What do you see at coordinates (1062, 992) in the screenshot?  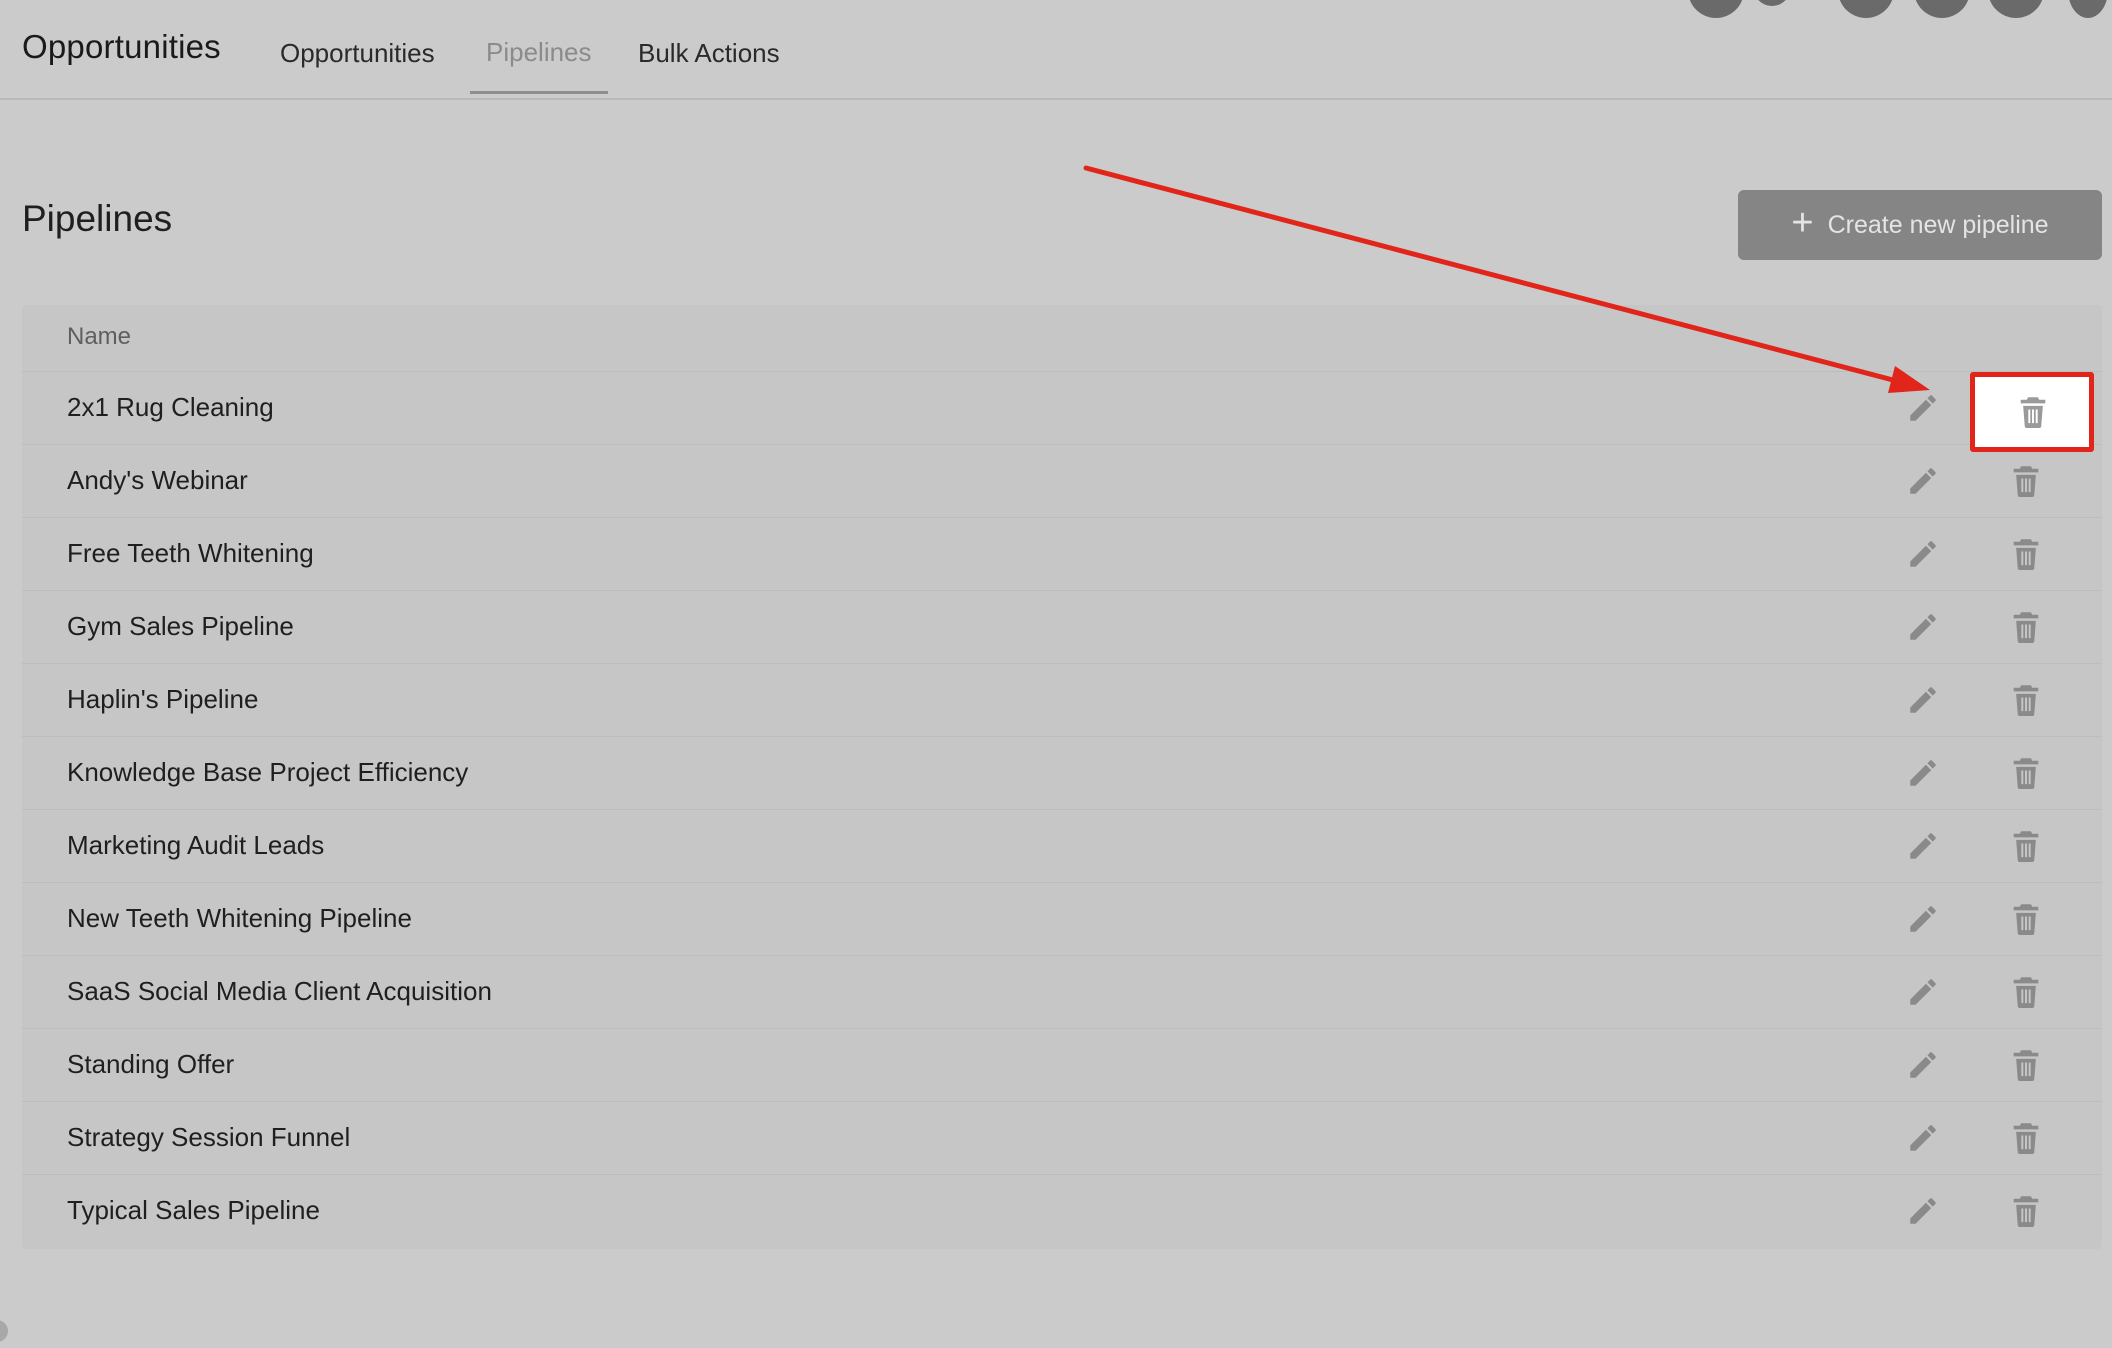 I see `table-row: SaaS Social Media Client Acquisition` at bounding box center [1062, 992].